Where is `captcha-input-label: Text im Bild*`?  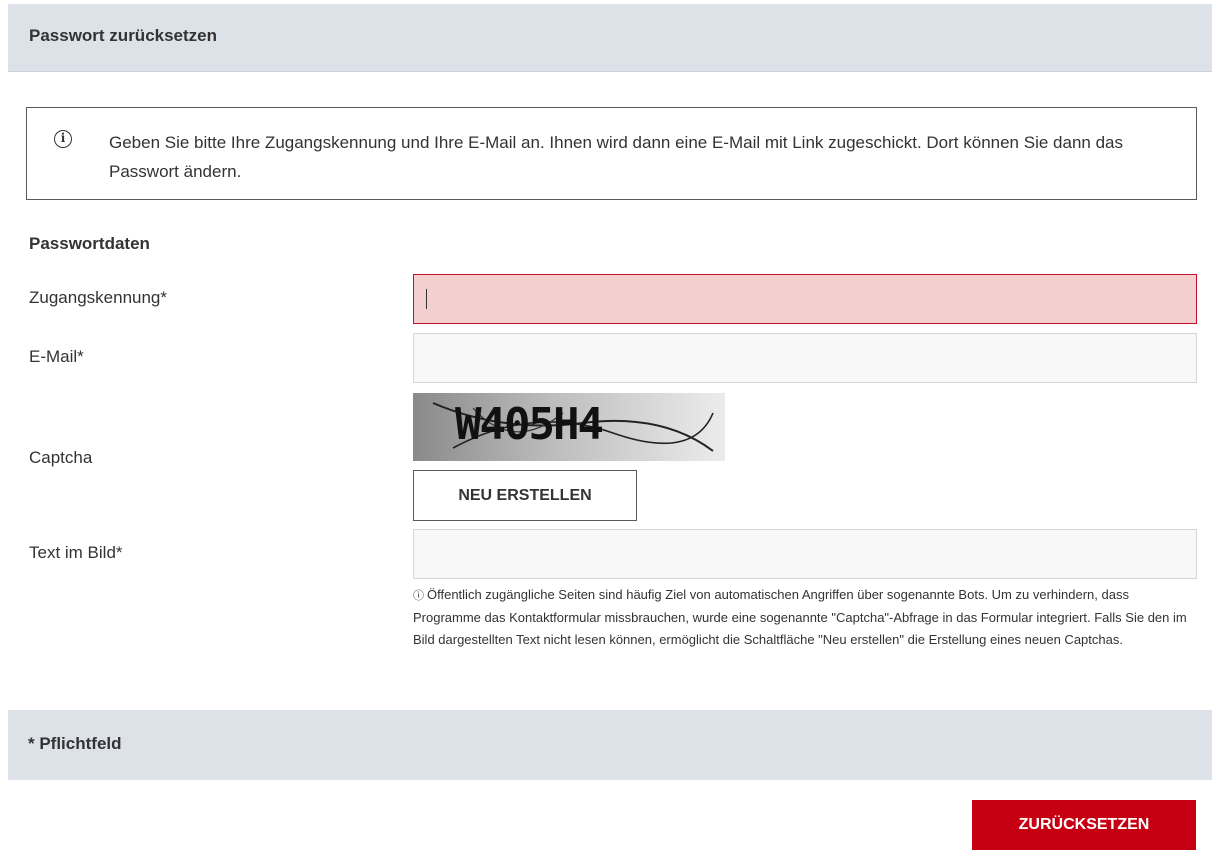
captcha-input-label: Text im Bild* is located at coordinates (76, 552).